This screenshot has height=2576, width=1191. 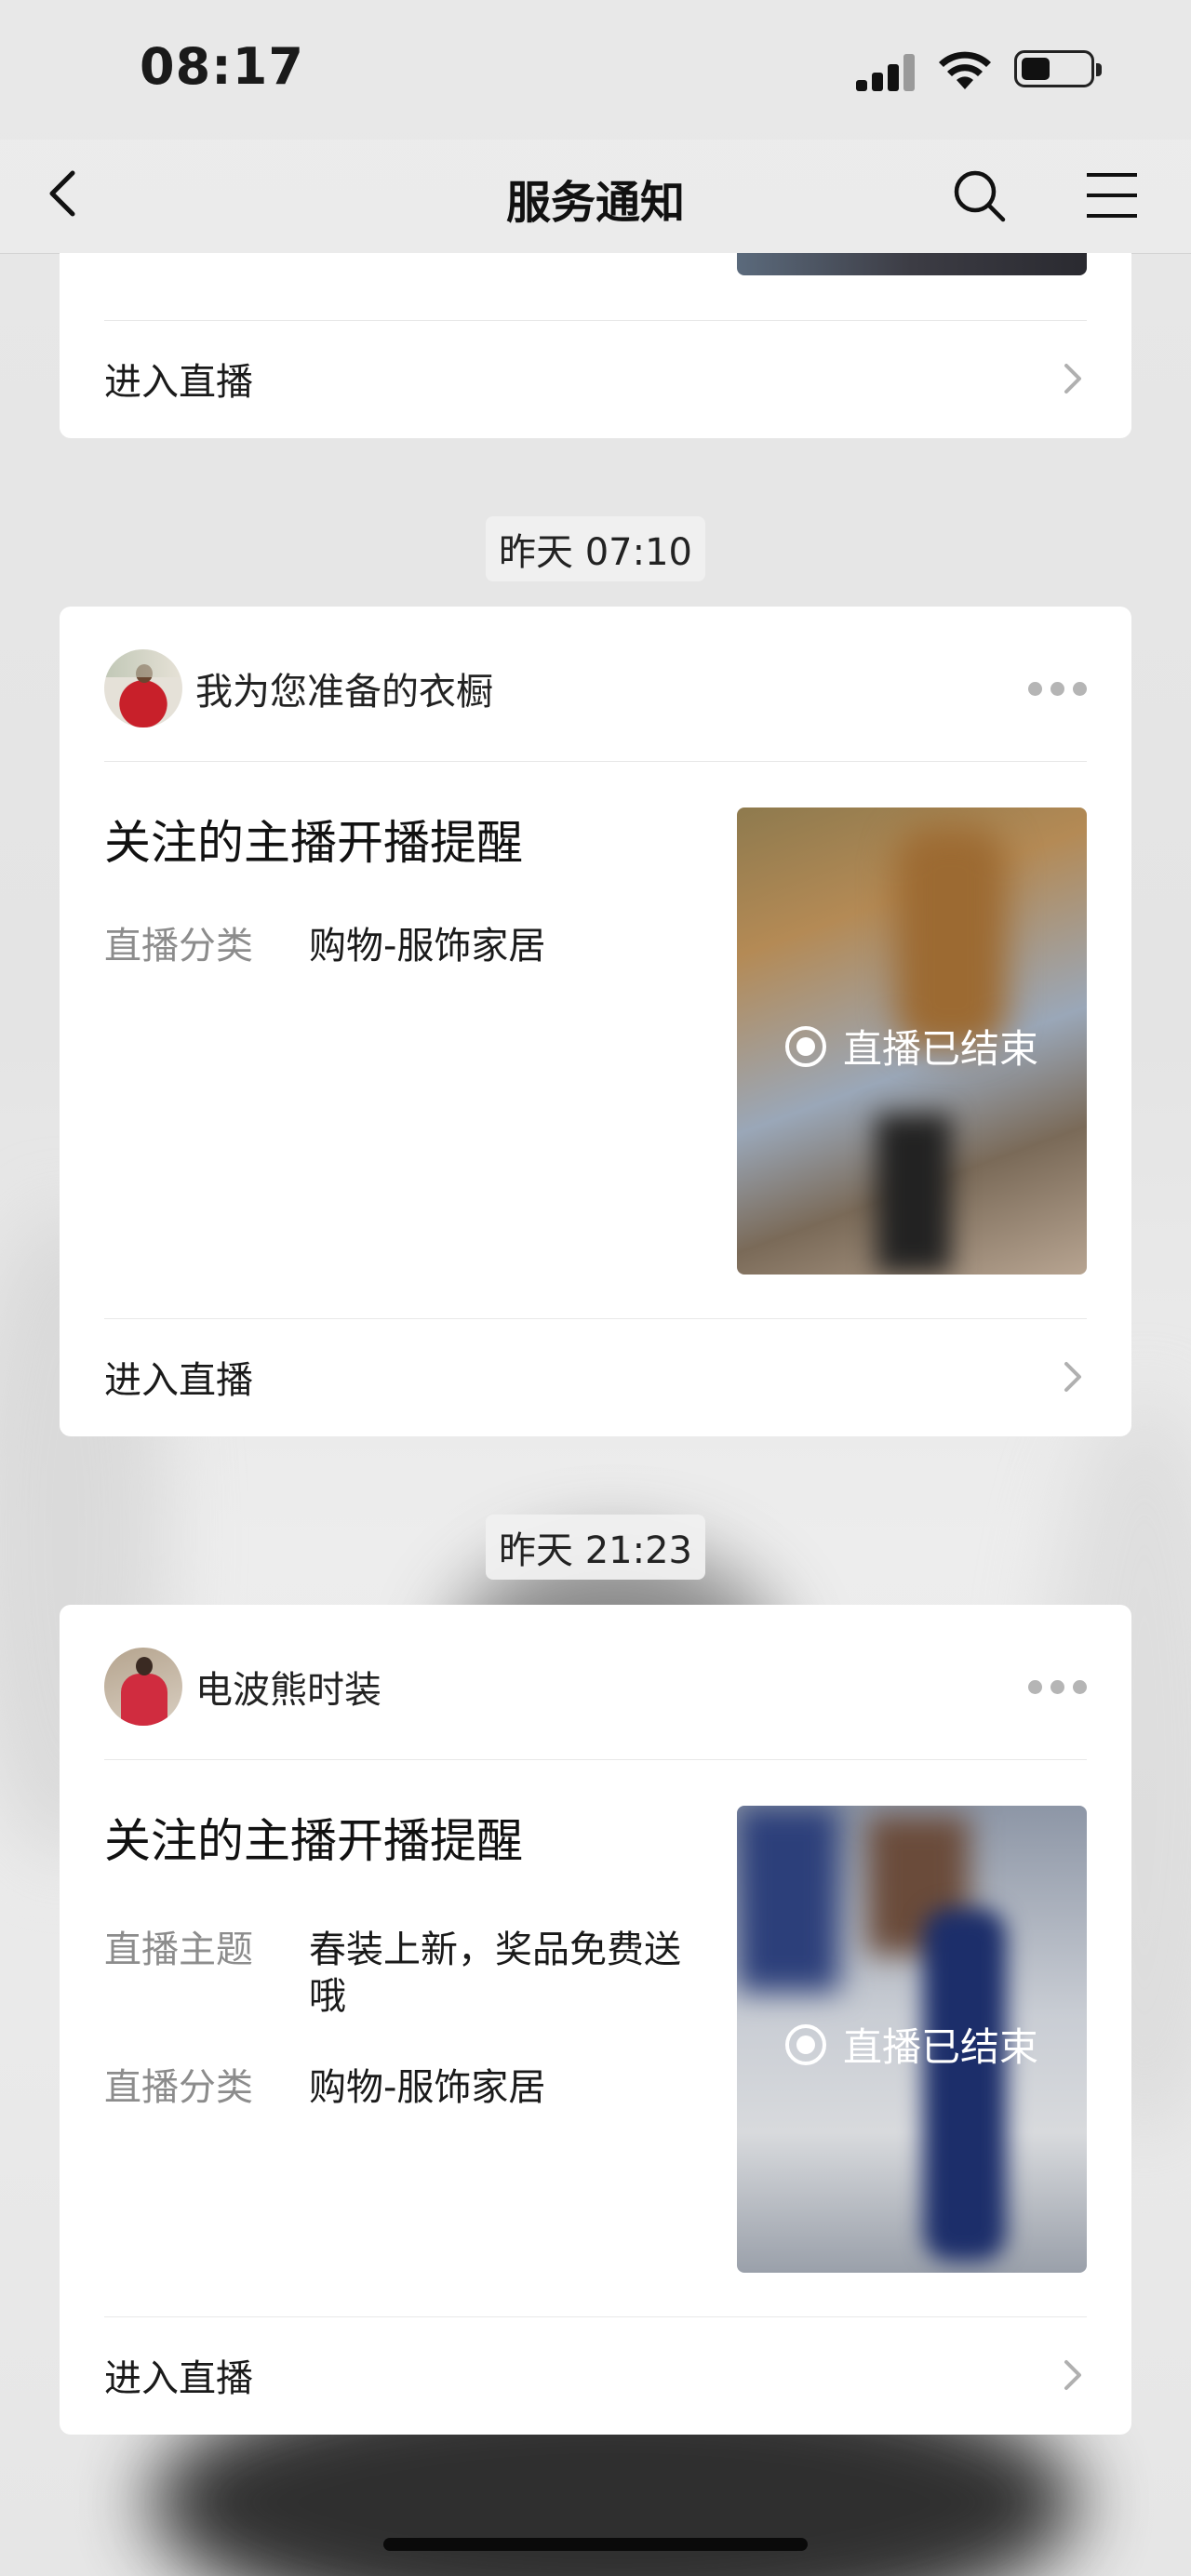 I want to click on thumbnail-image, so click(x=912, y=264).